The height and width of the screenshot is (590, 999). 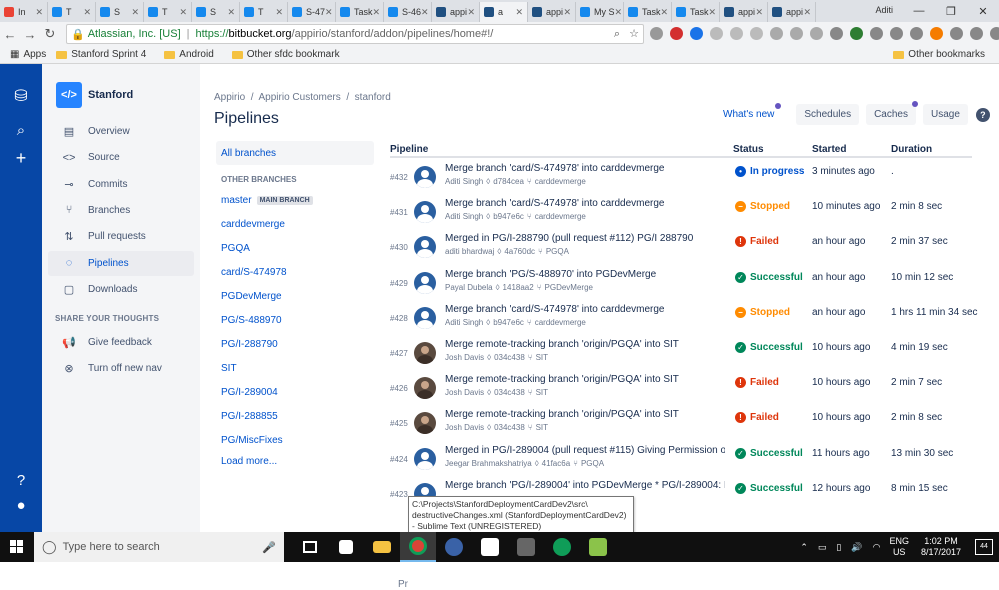 I want to click on action-center-icon: 44, so click(x=984, y=547).